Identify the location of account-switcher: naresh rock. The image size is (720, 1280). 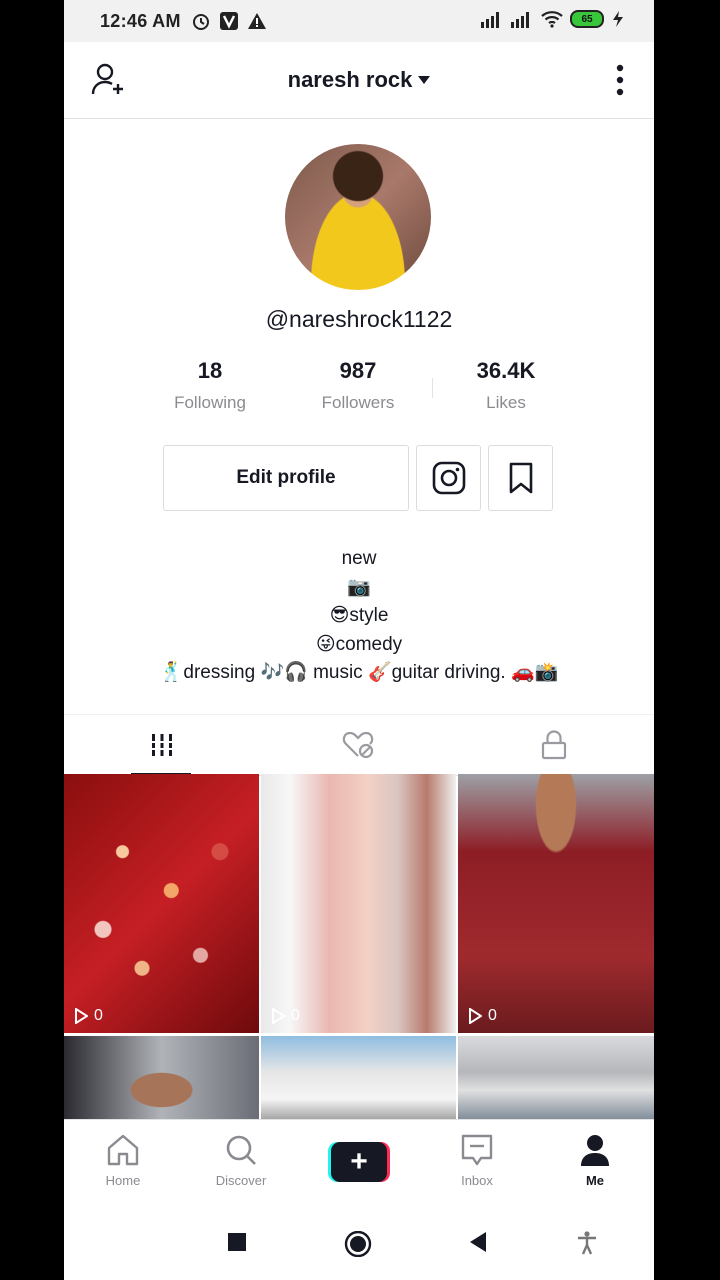
(359, 80).